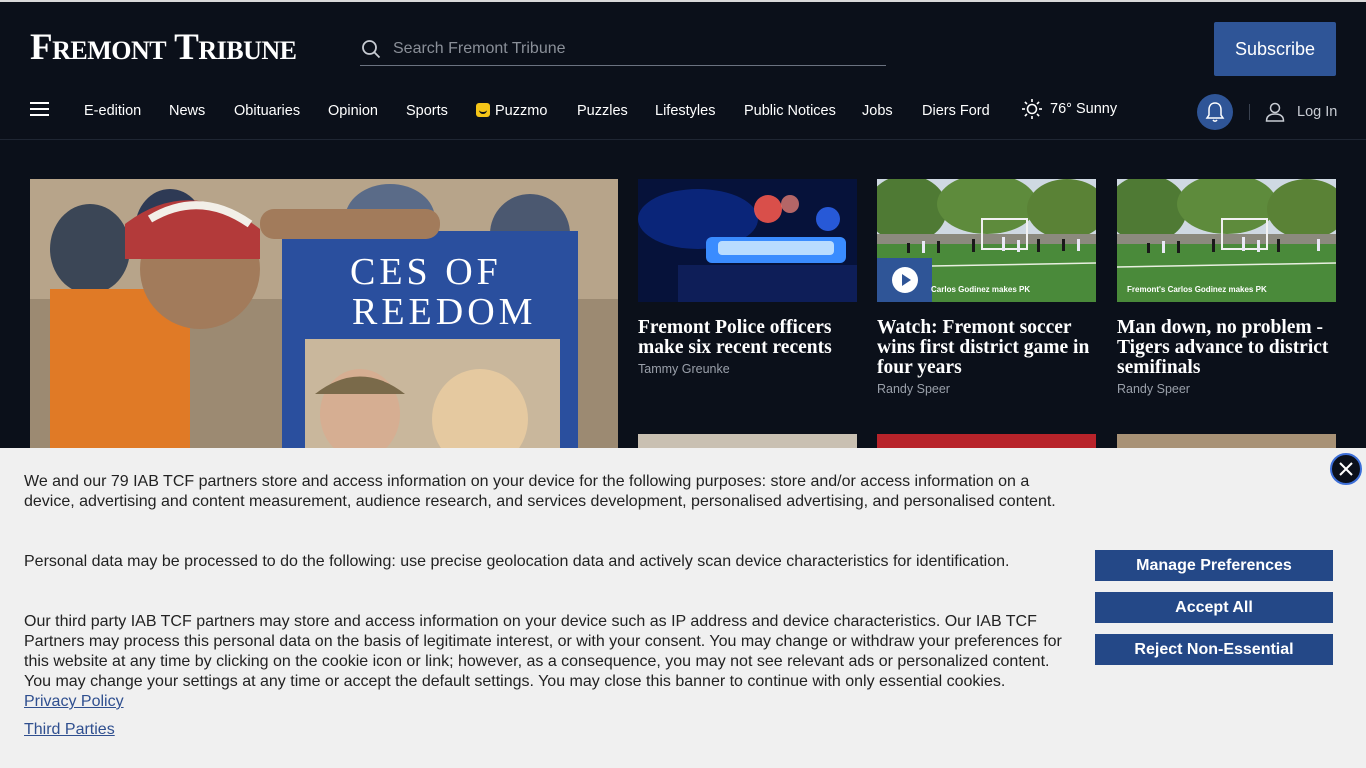 Image resolution: width=1366 pixels, height=768 pixels. I want to click on bell-icon, so click(1215, 112).